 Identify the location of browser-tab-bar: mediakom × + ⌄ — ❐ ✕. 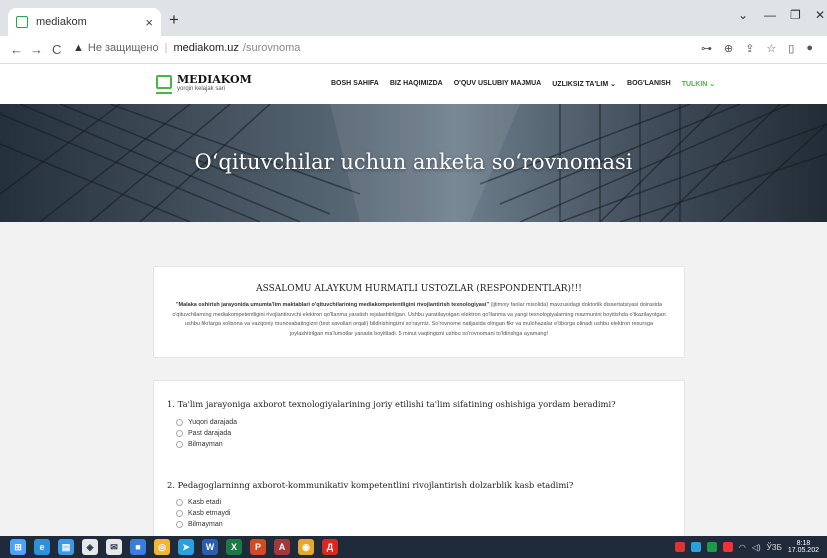
(413, 18).